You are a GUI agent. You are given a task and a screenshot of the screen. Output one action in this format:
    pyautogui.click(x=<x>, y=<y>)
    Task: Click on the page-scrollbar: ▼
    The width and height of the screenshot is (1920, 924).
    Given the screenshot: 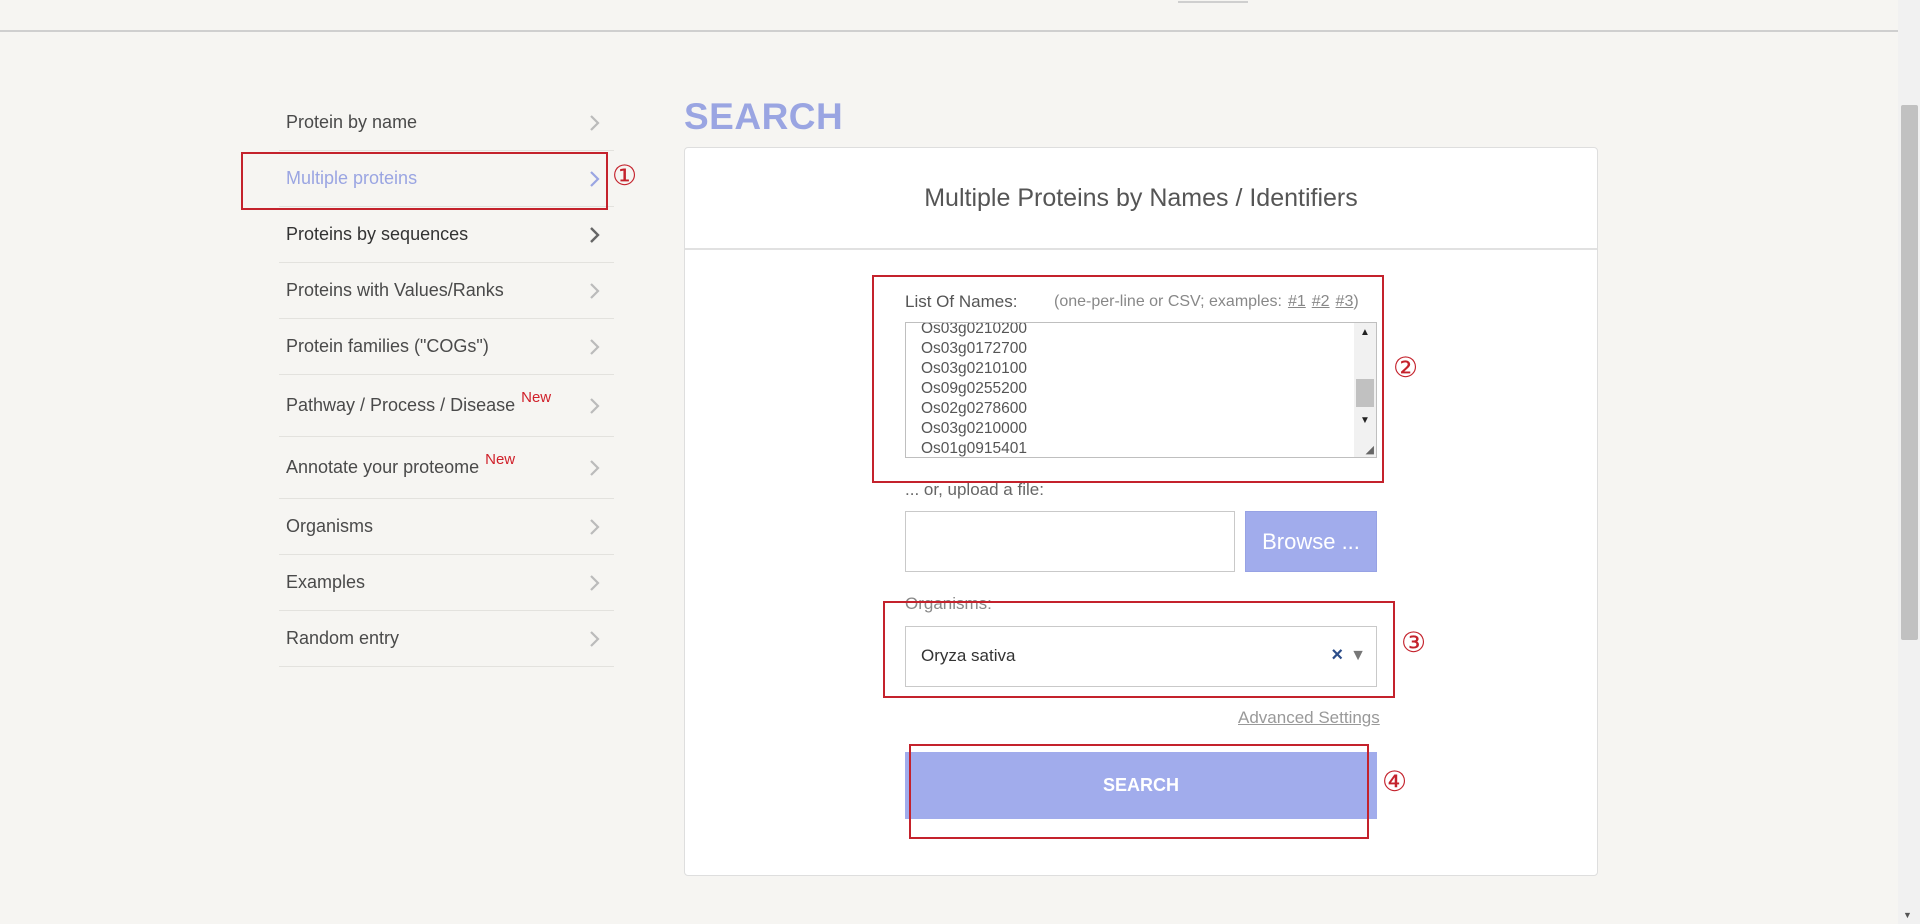 What is the action you would take?
    pyautogui.click(x=1909, y=462)
    